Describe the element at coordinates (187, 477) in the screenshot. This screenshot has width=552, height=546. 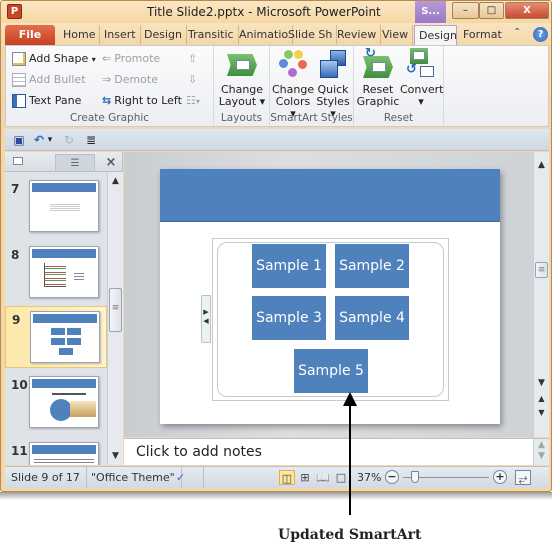
I see `spell-check-button: ✓` at that location.